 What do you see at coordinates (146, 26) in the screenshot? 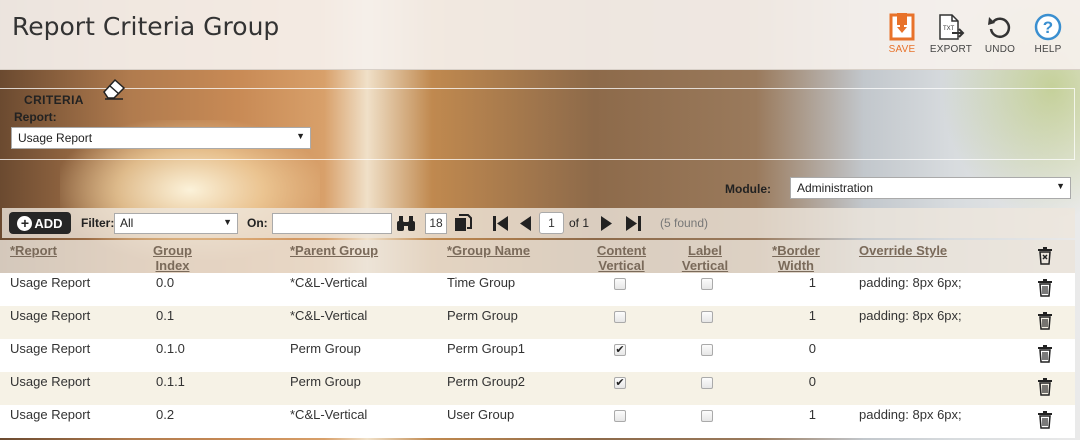
I see `page-title: Report Criteria Group` at bounding box center [146, 26].